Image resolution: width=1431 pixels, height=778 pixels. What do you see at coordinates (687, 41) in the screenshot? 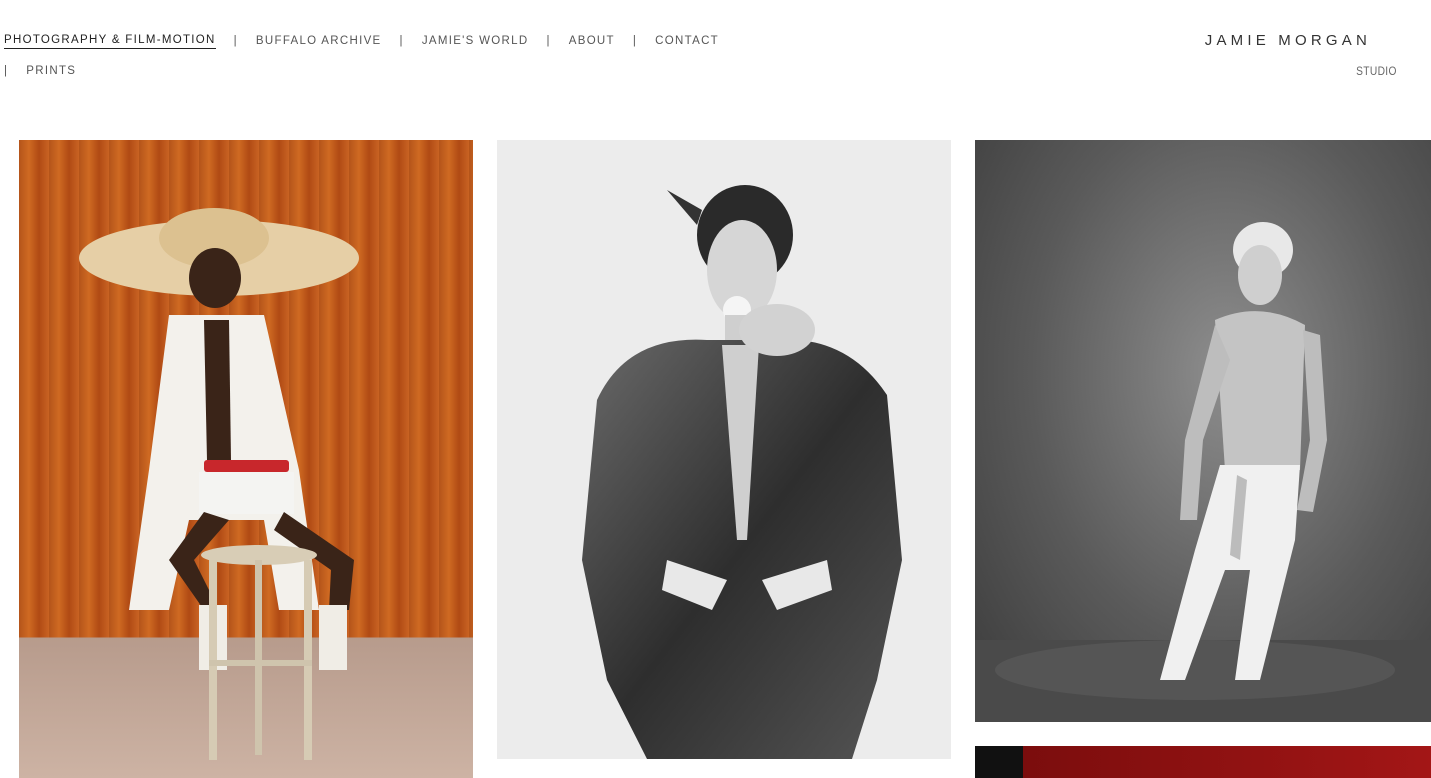
I see `nav-contact: CONTACT` at bounding box center [687, 41].